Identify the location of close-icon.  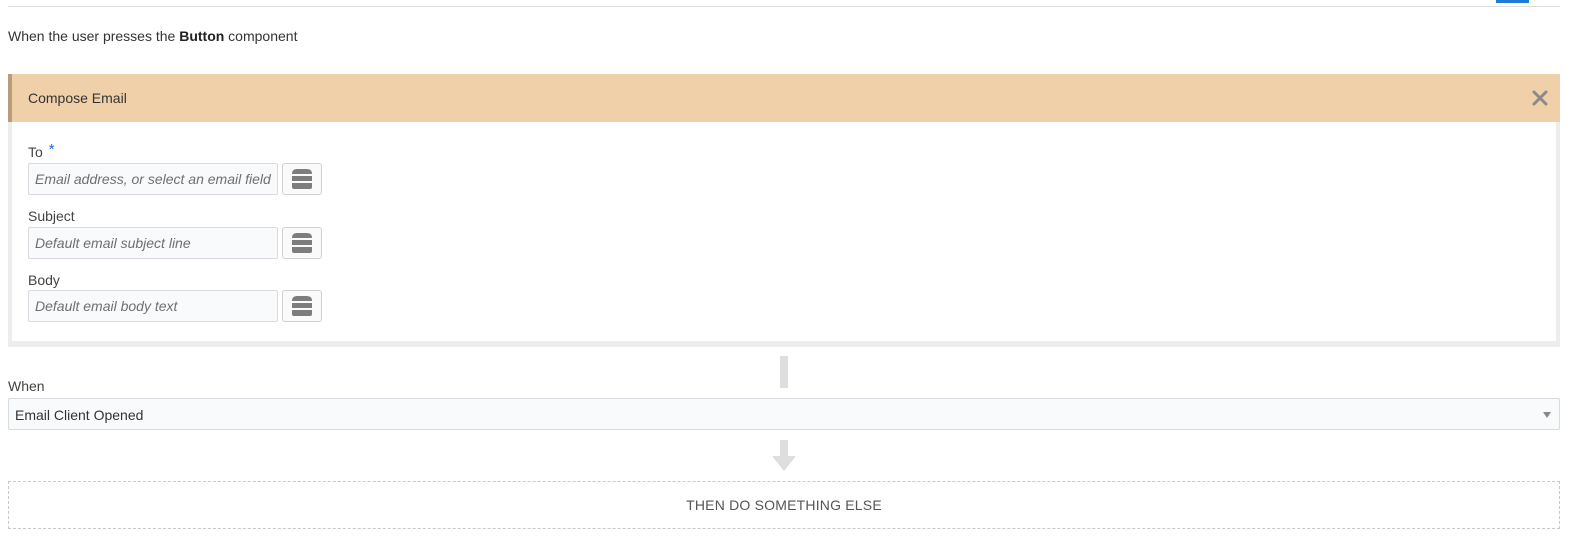
(1540, 98).